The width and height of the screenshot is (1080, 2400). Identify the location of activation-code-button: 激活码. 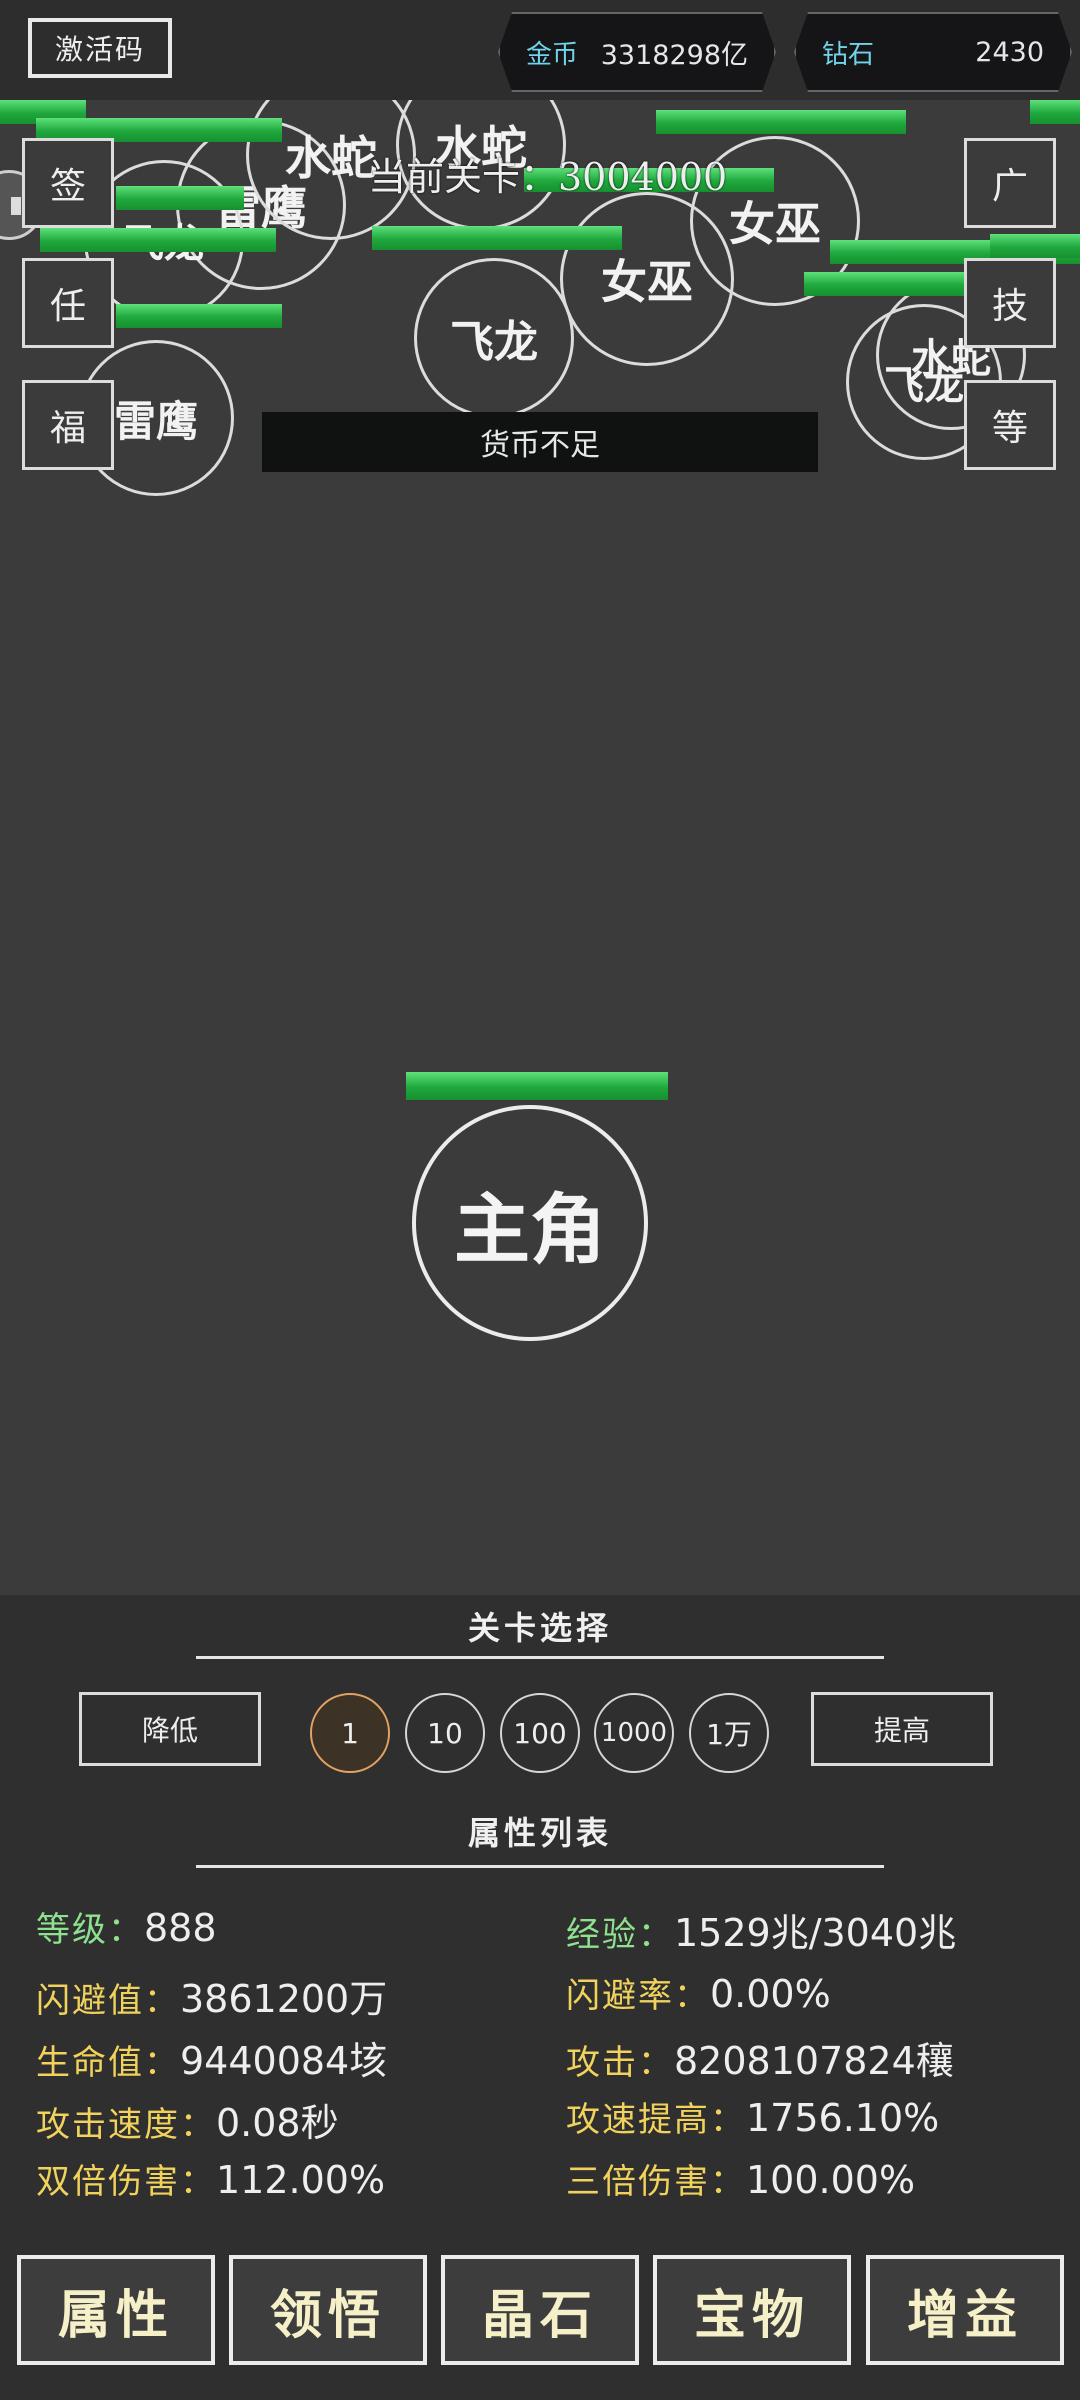
(100, 48).